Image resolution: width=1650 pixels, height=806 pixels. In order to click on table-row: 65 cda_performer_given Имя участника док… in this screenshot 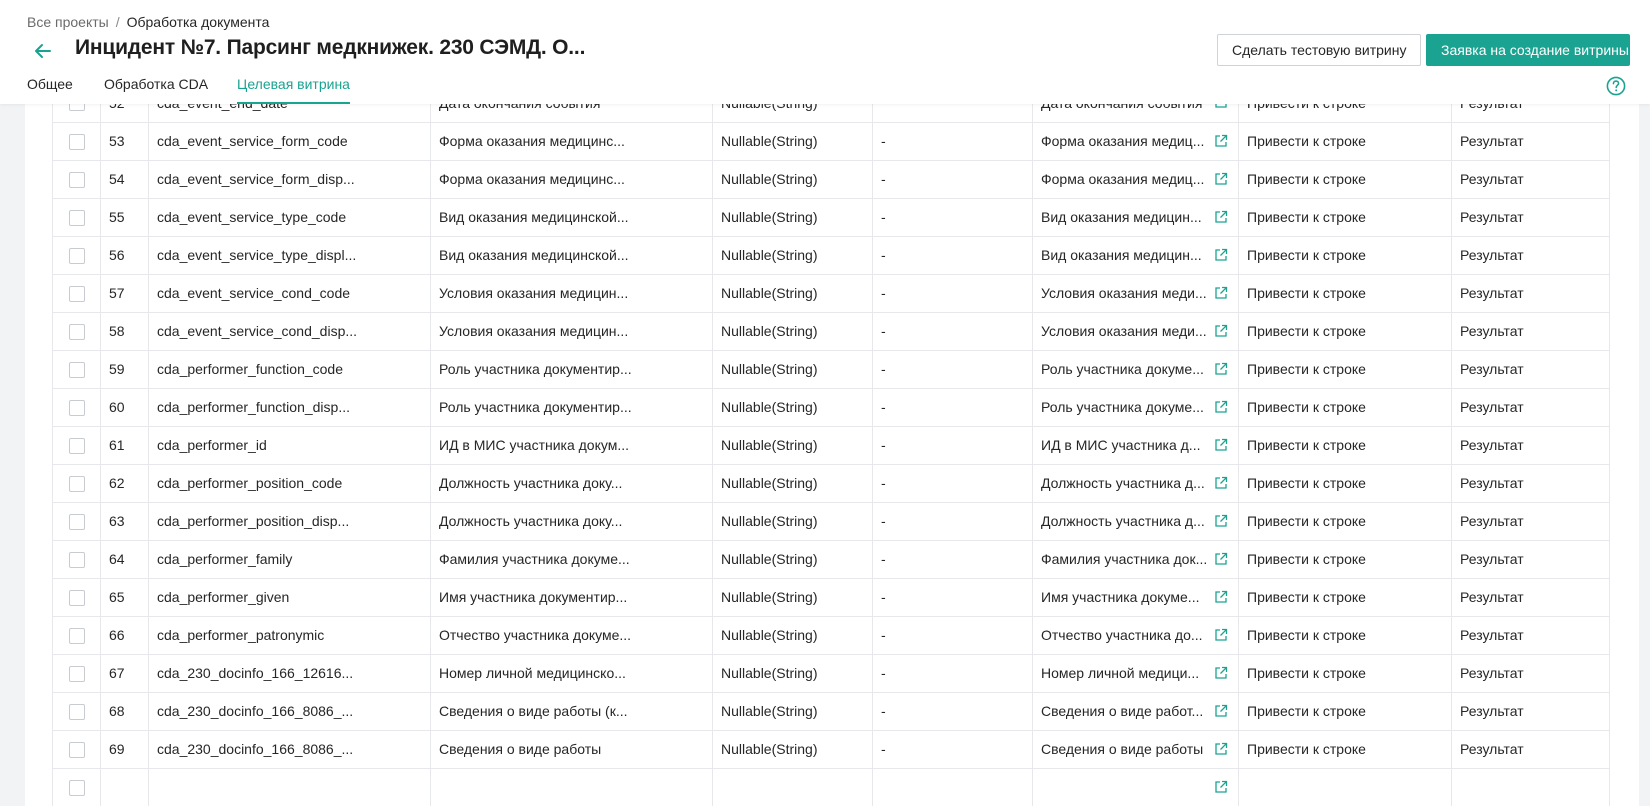, I will do `click(831, 597)`.